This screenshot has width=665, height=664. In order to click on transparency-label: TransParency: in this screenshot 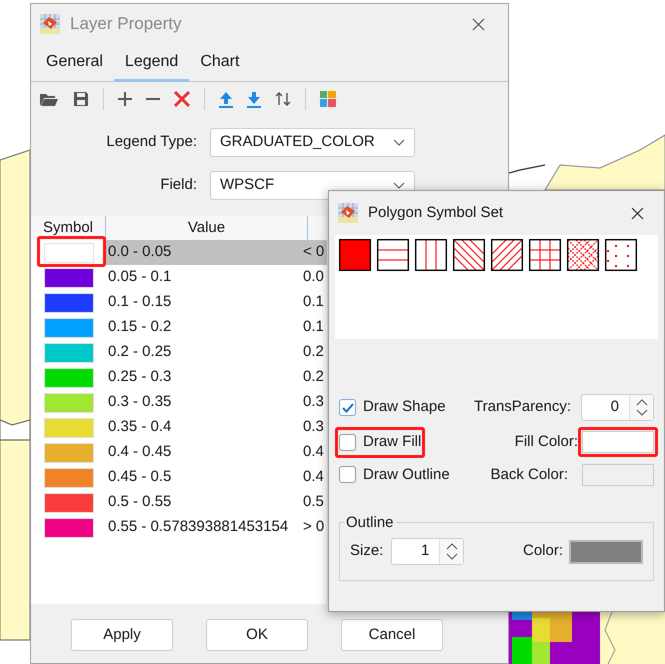, I will do `click(522, 407)`.